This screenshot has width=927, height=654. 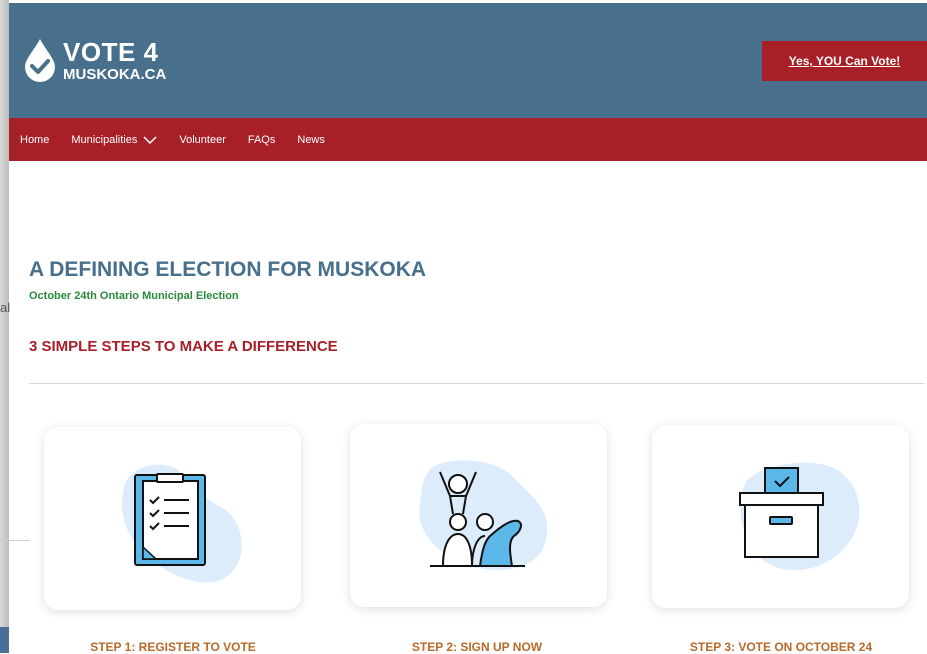 I want to click on section-heading: 3 SIMPLE STEPS TO MAKE A DIFFERENCE, so click(x=183, y=346).